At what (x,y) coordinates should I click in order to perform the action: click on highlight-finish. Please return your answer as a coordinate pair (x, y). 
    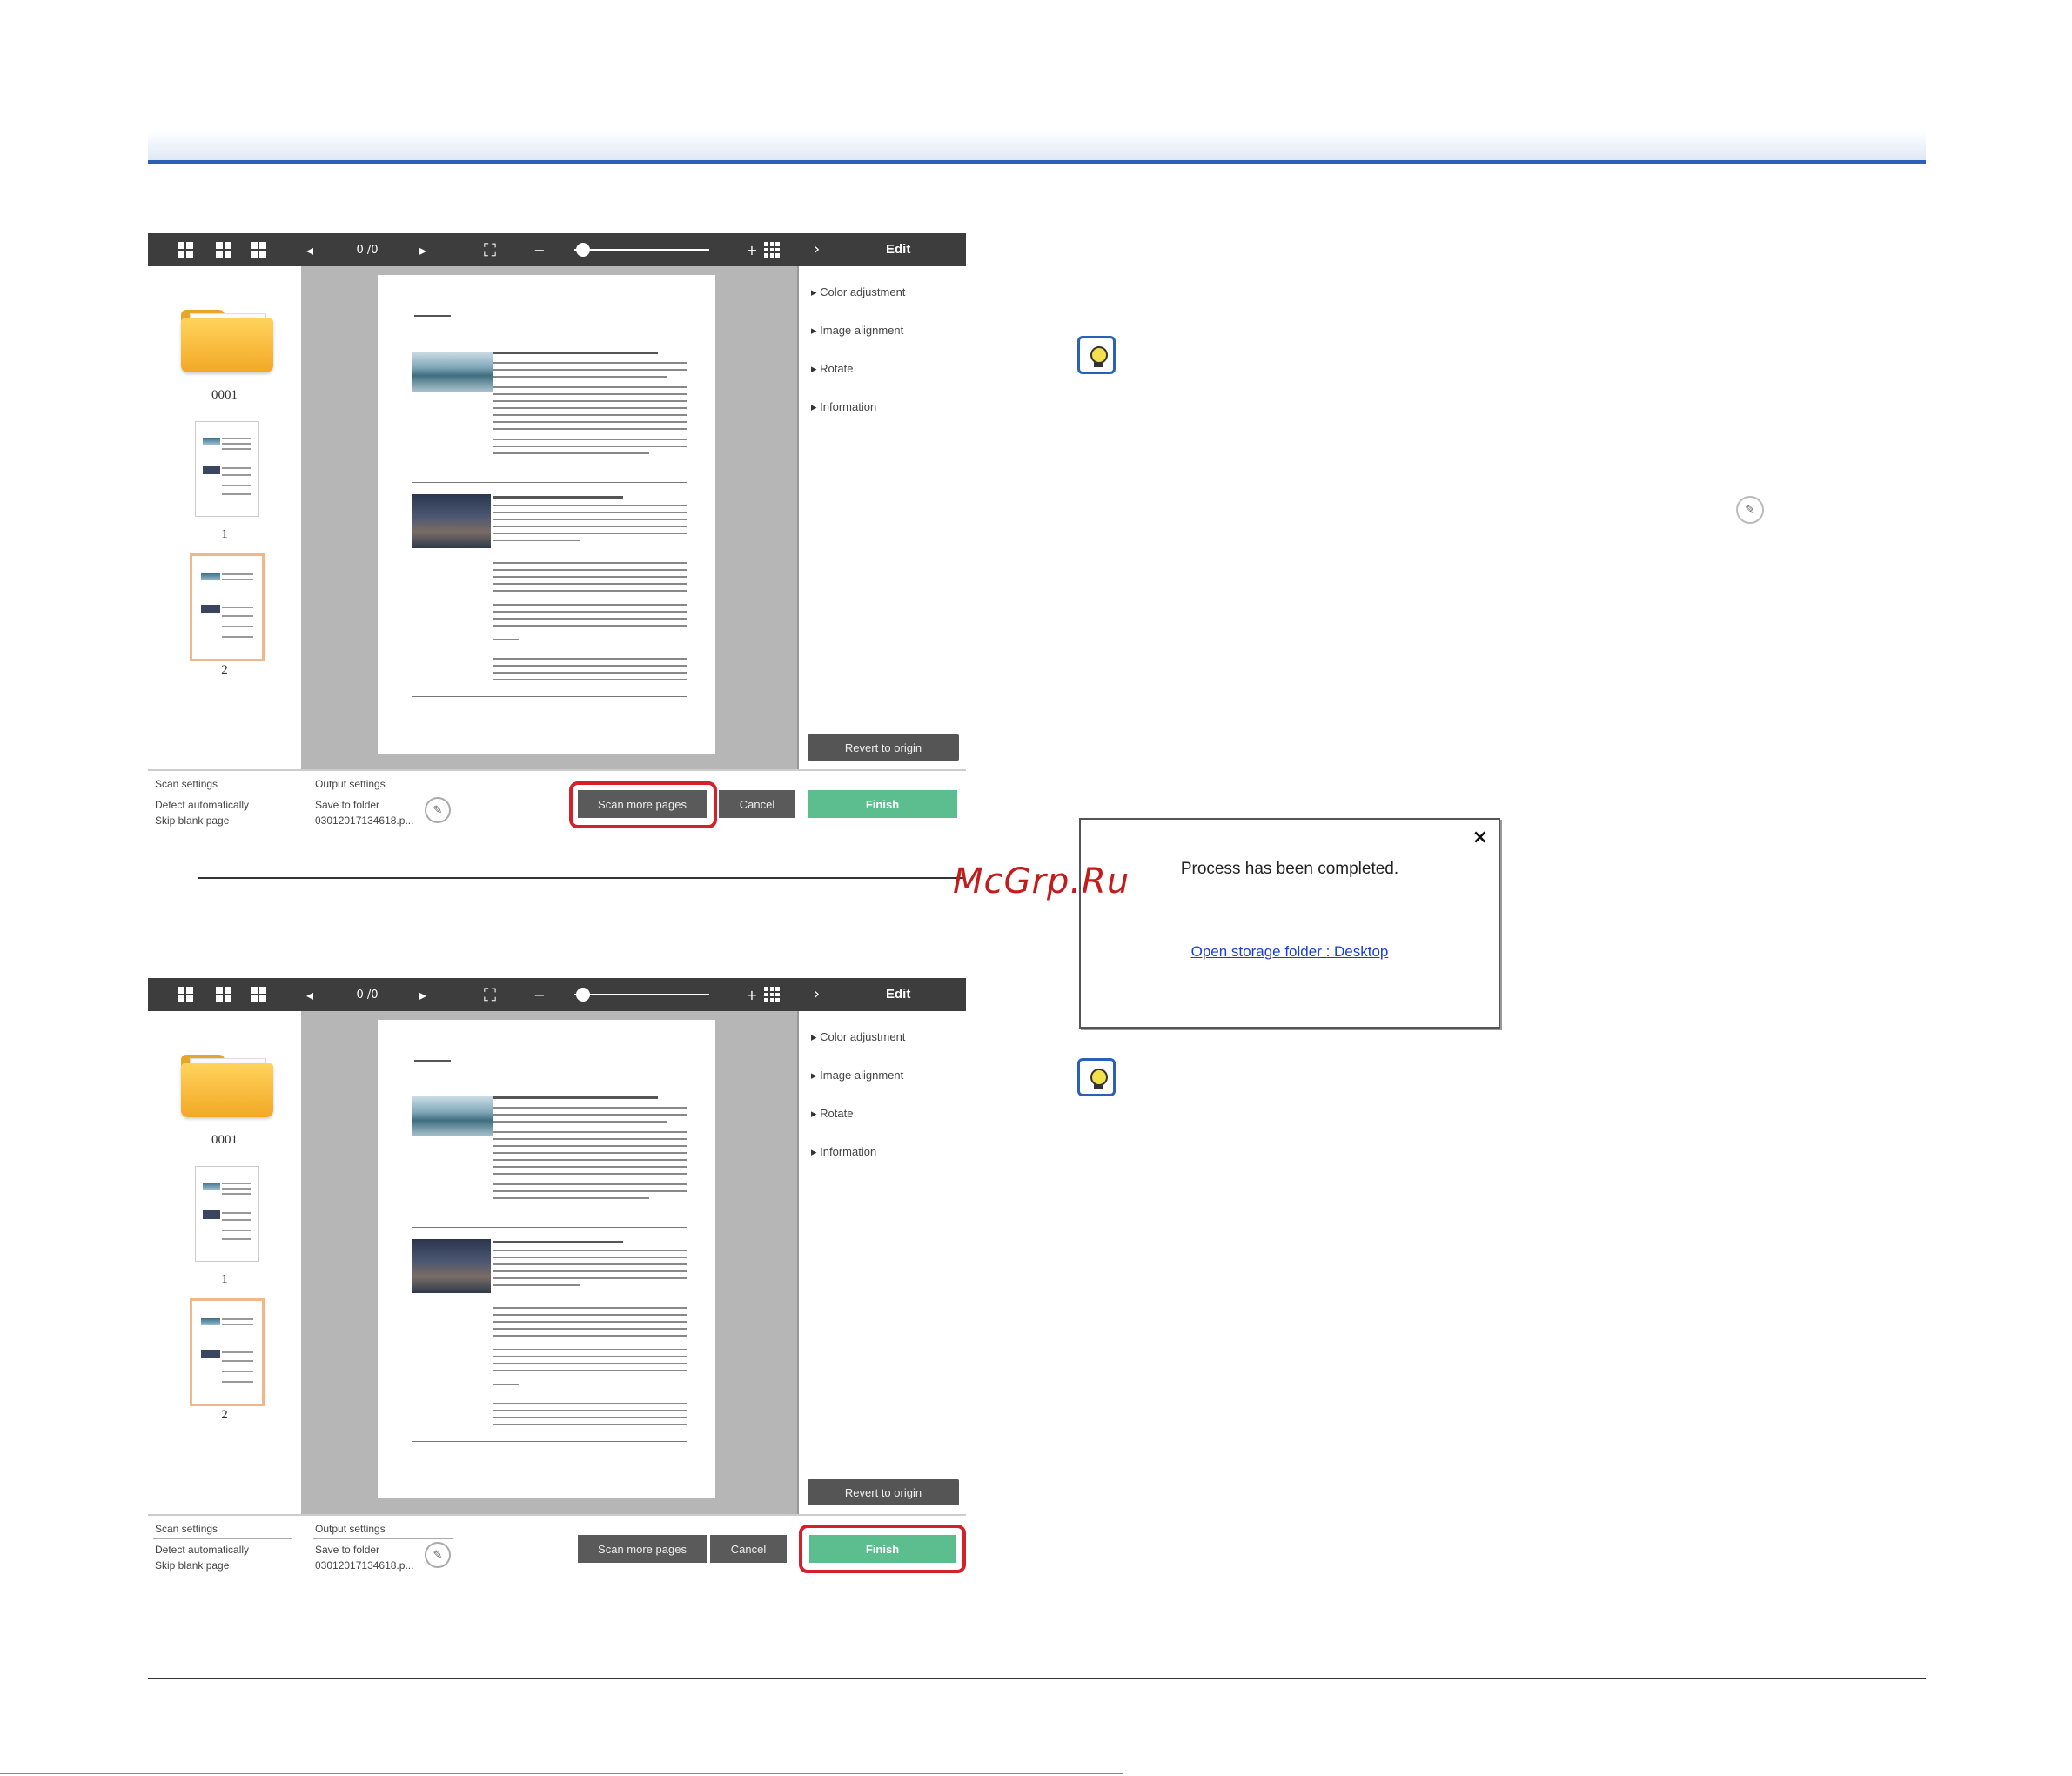
    Looking at the image, I should click on (882, 1549).